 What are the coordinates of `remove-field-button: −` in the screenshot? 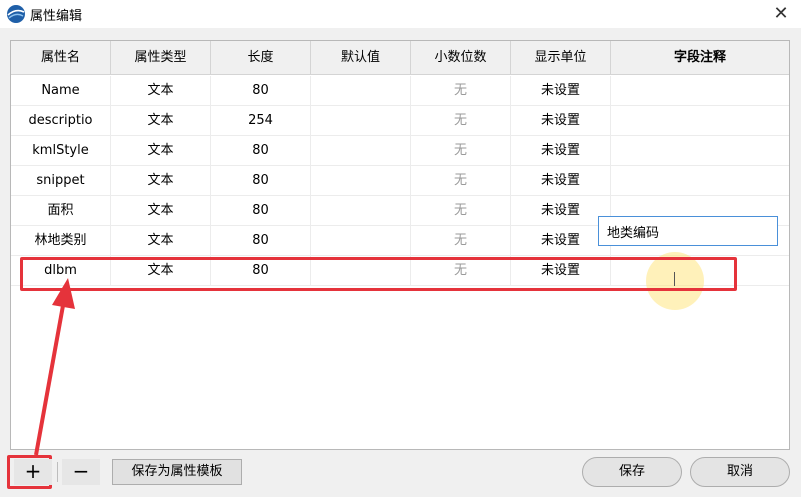 It's located at (81, 472).